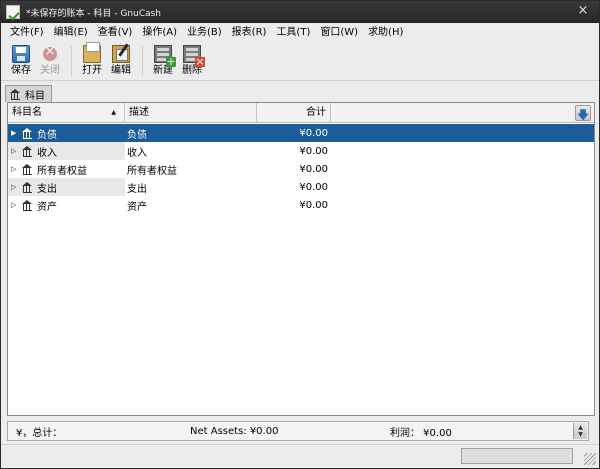 This screenshot has width=600, height=469. Describe the element at coordinates (159, 33) in the screenshot. I see `menu-actions: 操作(A)` at that location.